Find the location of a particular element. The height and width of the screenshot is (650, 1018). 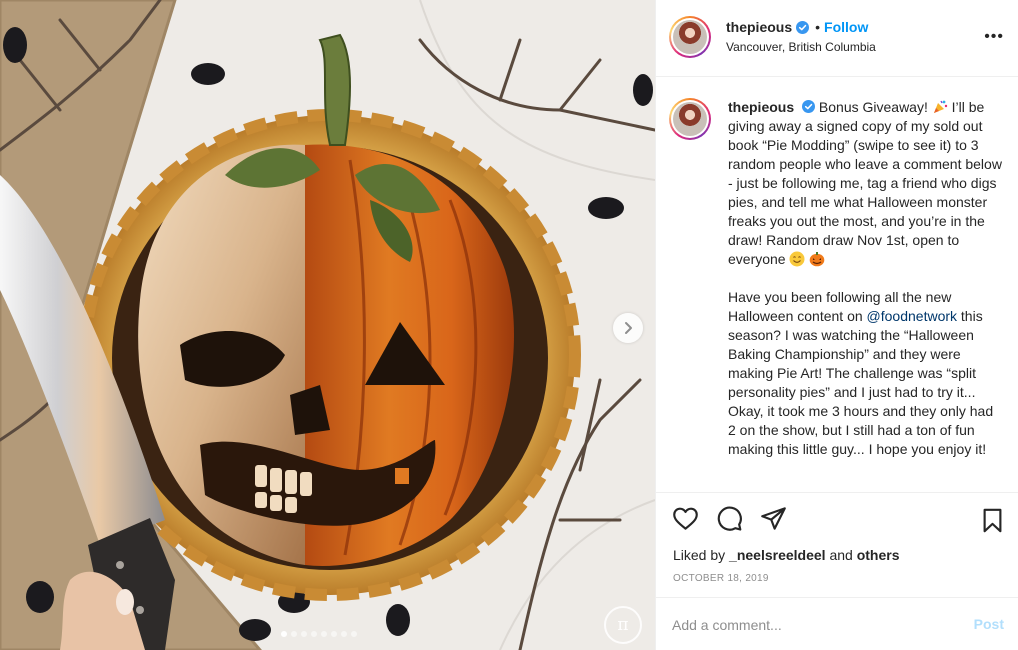

bookmark-icon is located at coordinates (992, 520).